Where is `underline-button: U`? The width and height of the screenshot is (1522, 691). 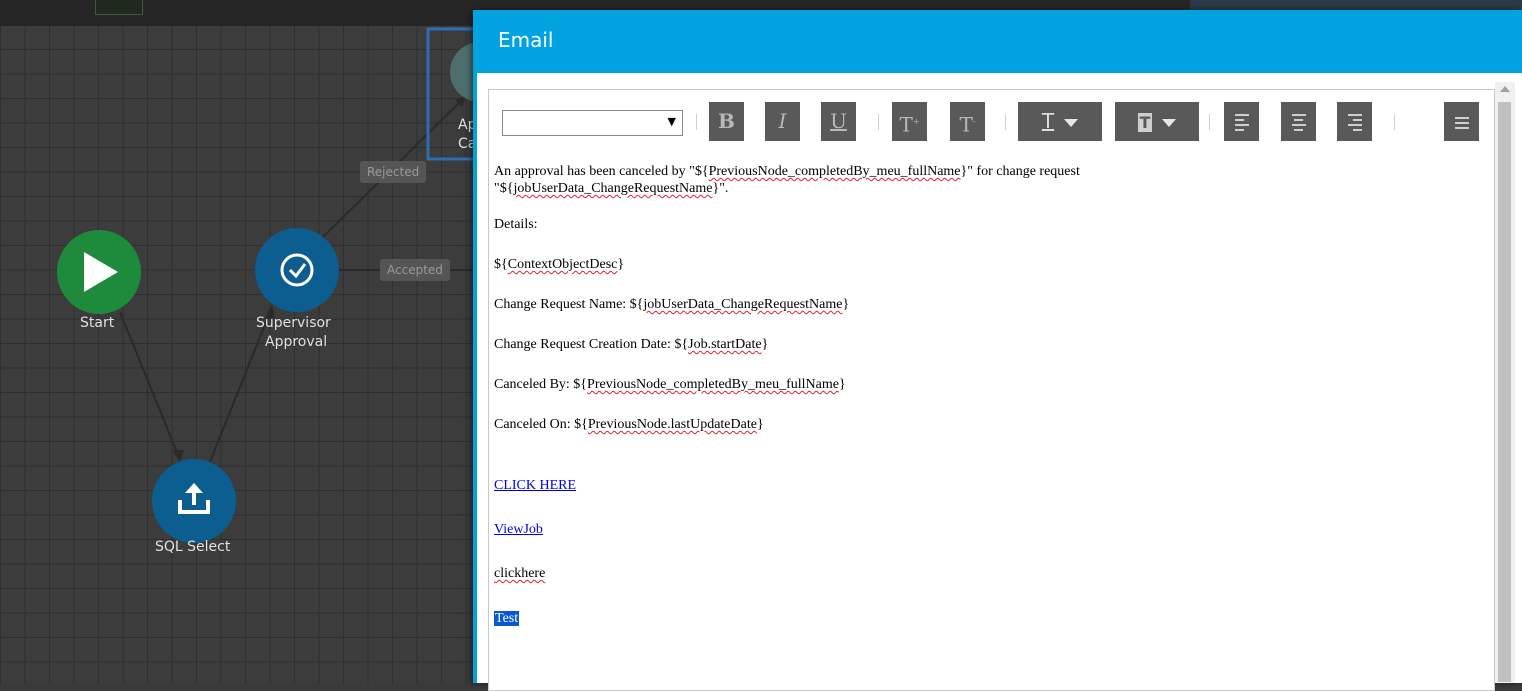
underline-button: U is located at coordinates (838, 121).